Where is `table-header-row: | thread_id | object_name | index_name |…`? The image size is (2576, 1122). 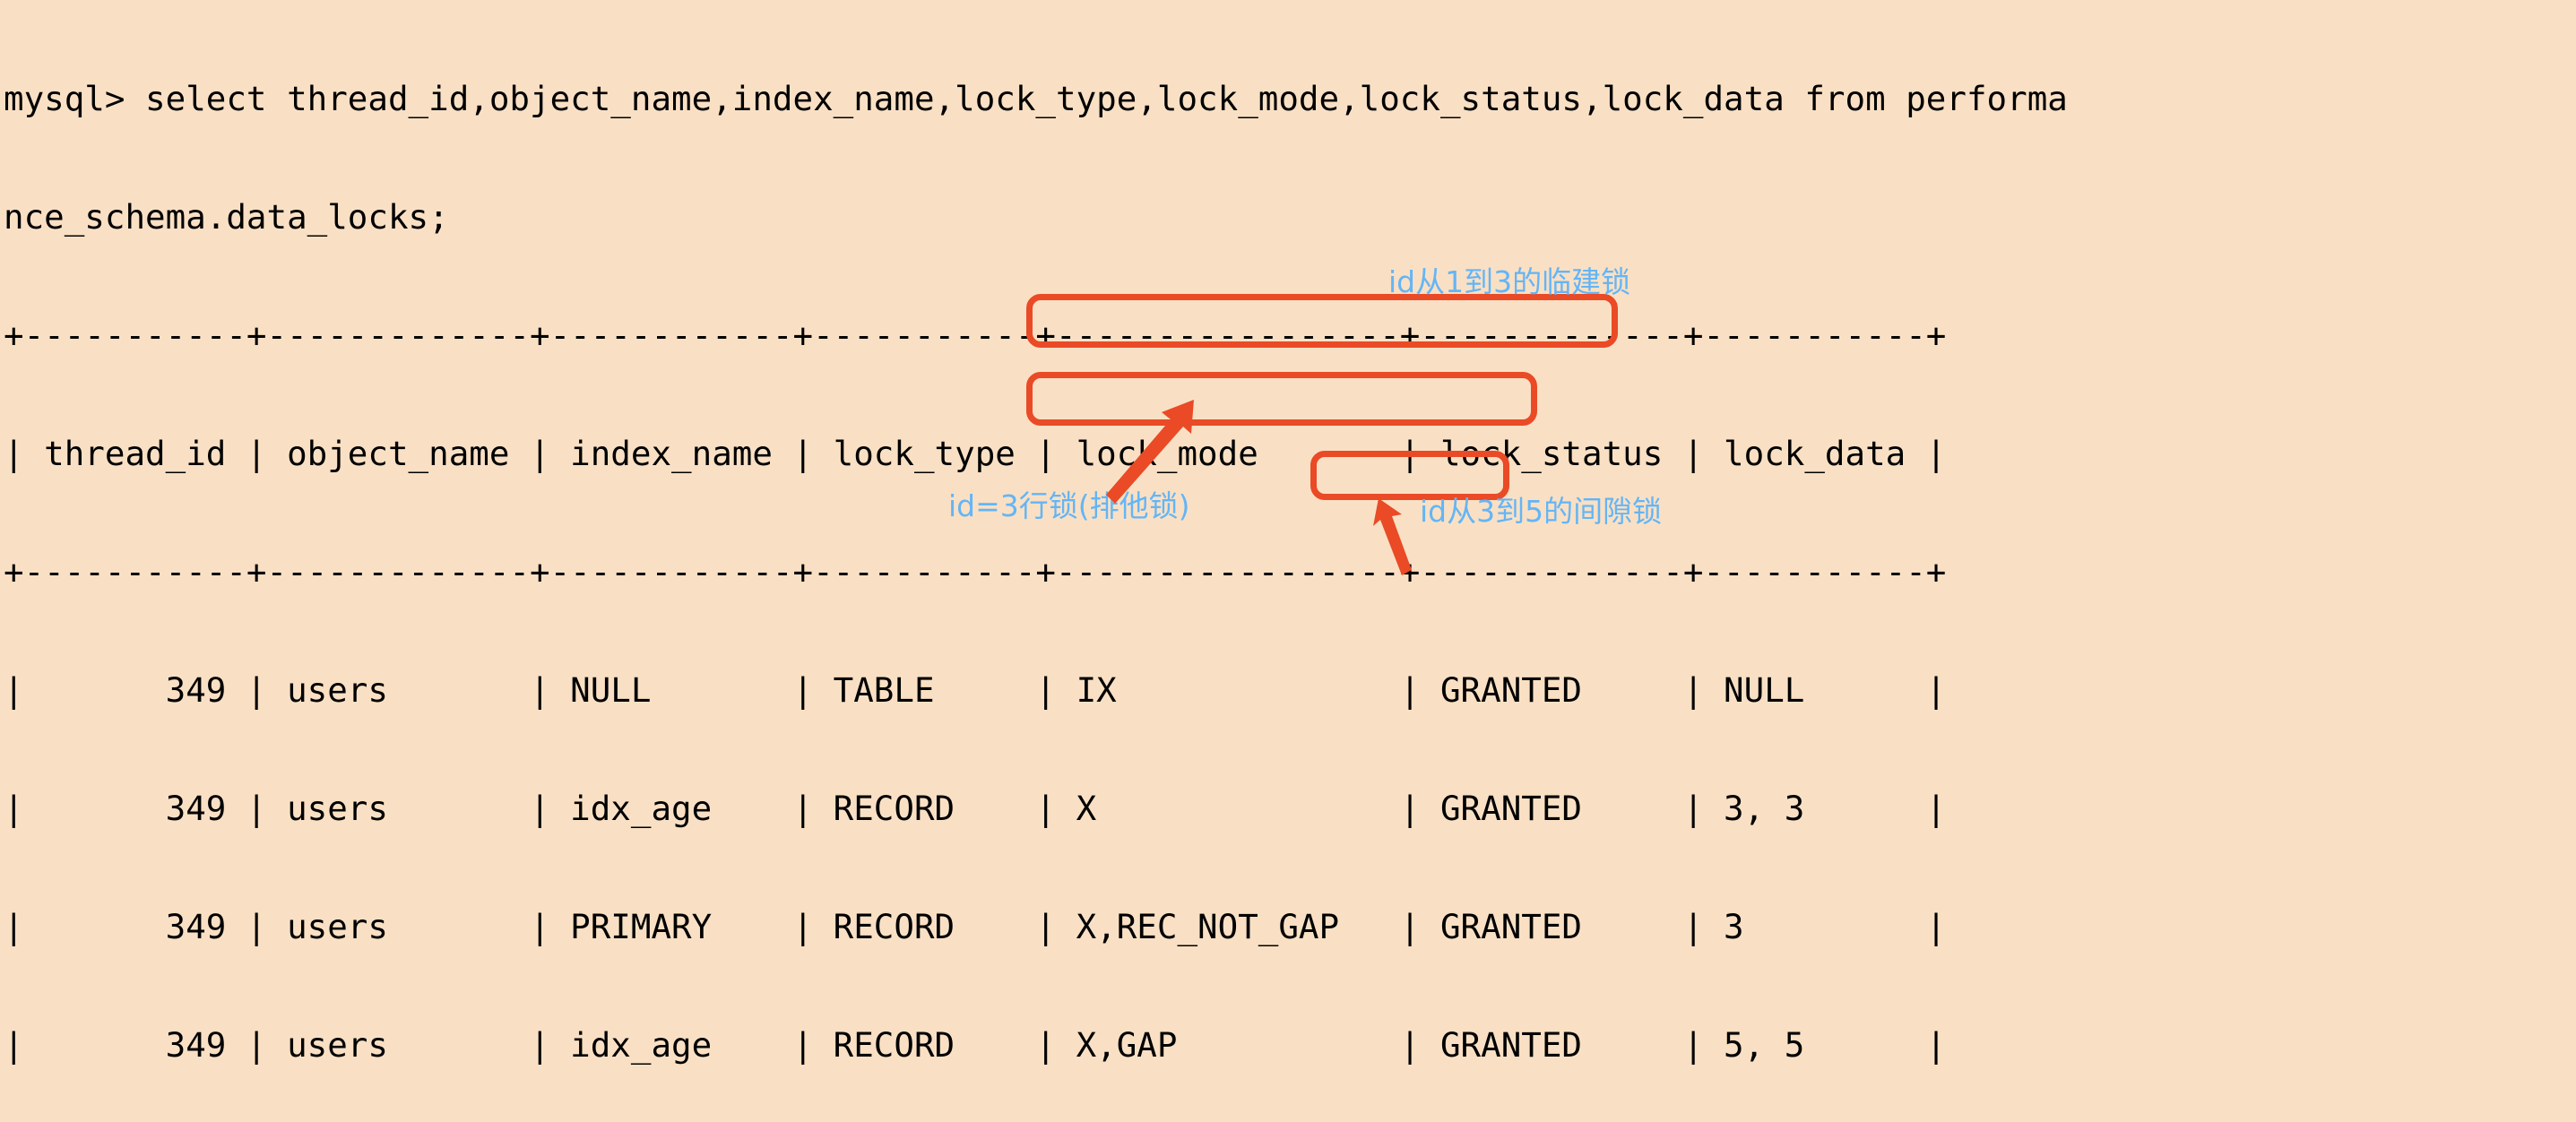 table-header-row: | thread_id | object_name | index_name |… is located at coordinates (975, 454).